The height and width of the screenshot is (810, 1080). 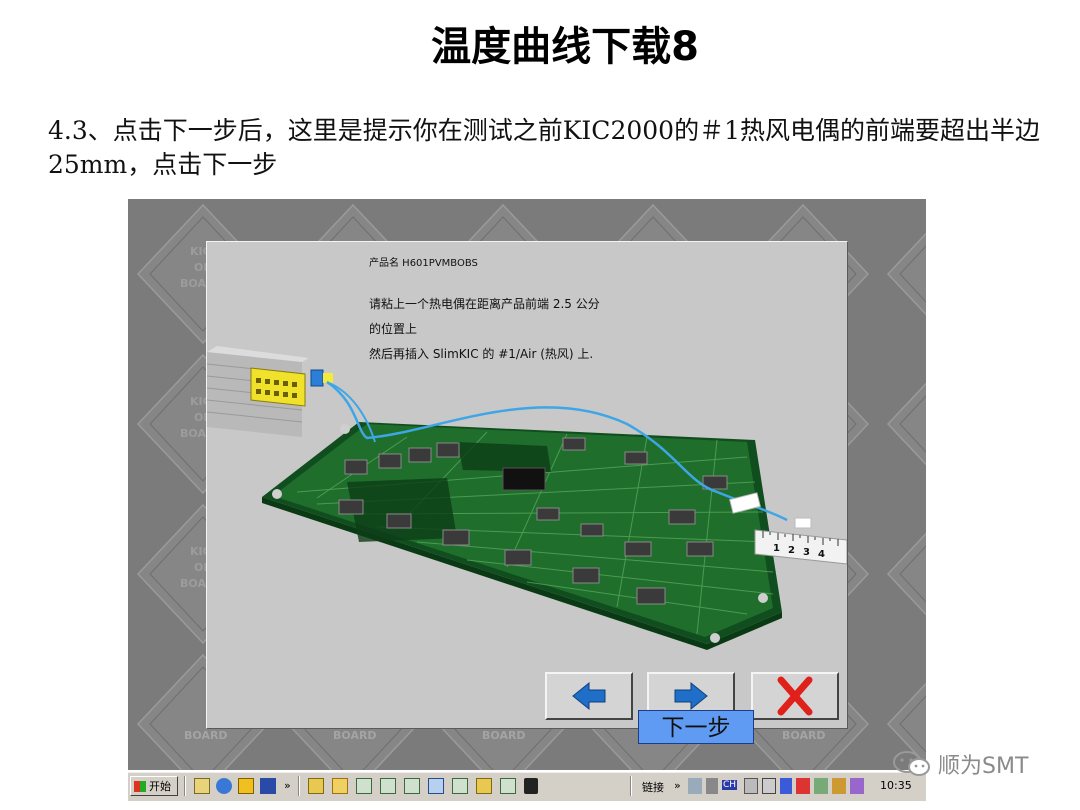 I want to click on start-button: 开始, so click(x=154, y=786).